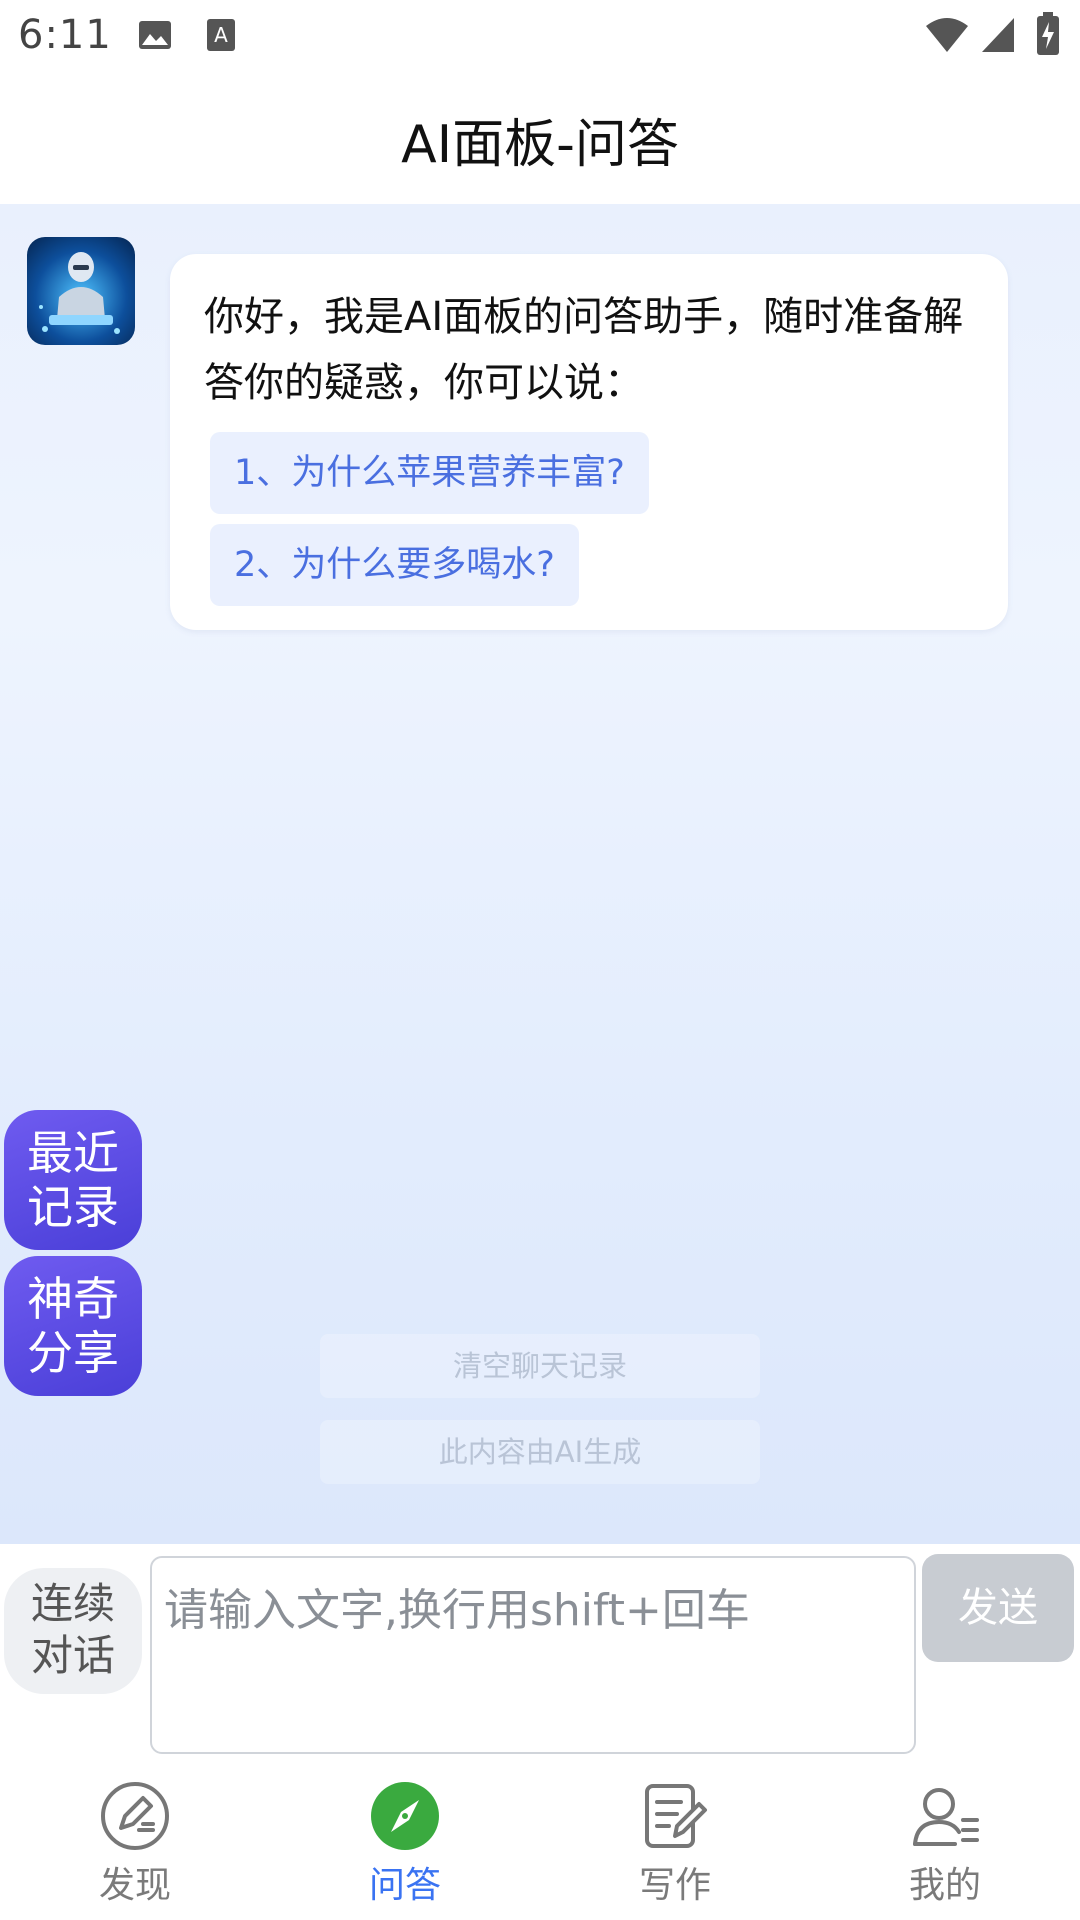 The height and width of the screenshot is (1920, 1080). I want to click on gallery-icon, so click(155, 35).